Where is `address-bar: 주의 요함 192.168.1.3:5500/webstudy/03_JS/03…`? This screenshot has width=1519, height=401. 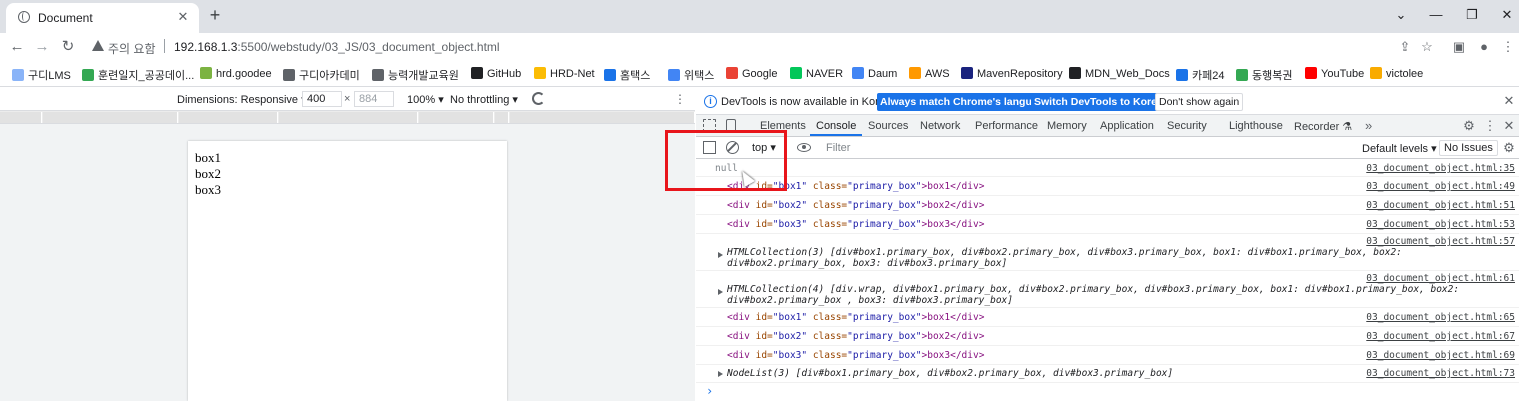
address-bar: 주의 요함 192.168.1.3:5500/webstudy/03_JS/03… is located at coordinates (765, 47).